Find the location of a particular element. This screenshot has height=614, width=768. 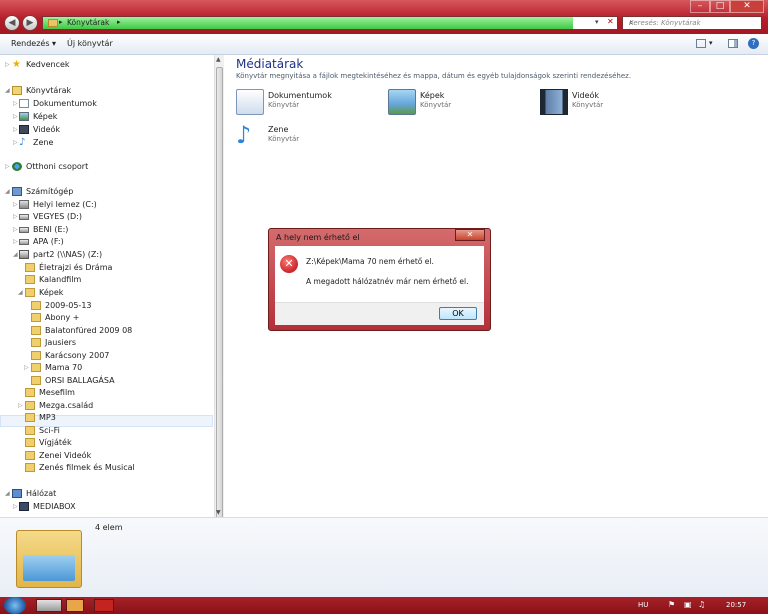

nav-folder: Zenei Videók is located at coordinates (58, 455).